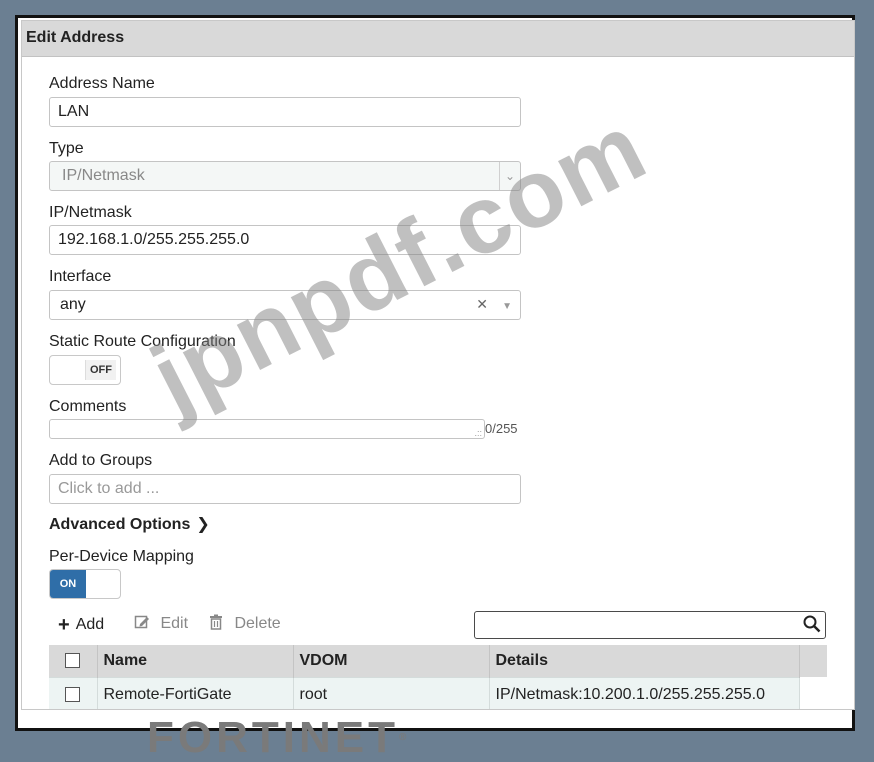 The image size is (874, 762). What do you see at coordinates (650, 625) in the screenshot?
I see `search-input` at bounding box center [650, 625].